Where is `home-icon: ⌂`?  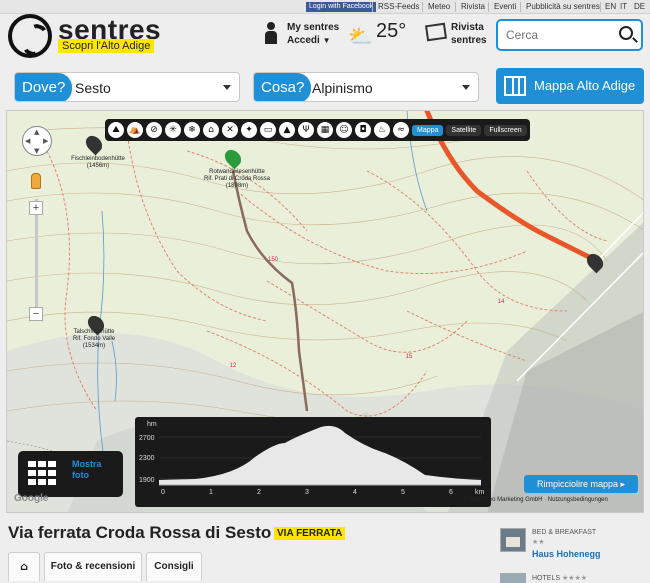
home-icon: ⌂ is located at coordinates (24, 566).